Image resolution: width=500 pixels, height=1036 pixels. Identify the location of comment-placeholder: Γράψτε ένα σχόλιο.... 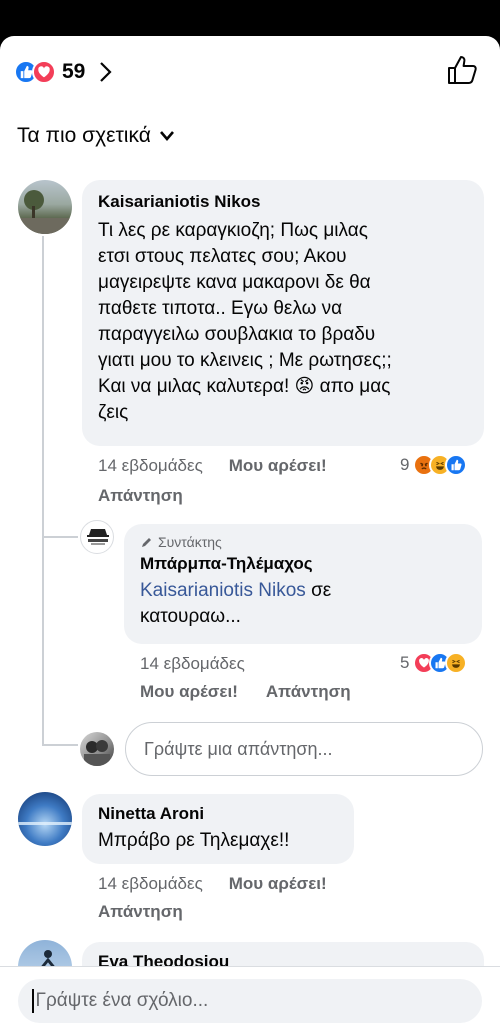
(122, 1000).